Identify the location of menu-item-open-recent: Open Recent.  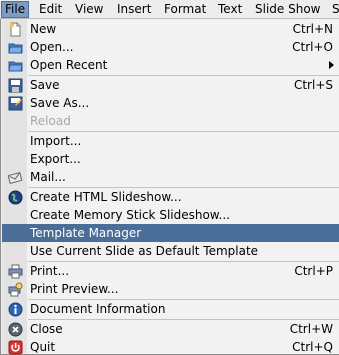
(170, 65).